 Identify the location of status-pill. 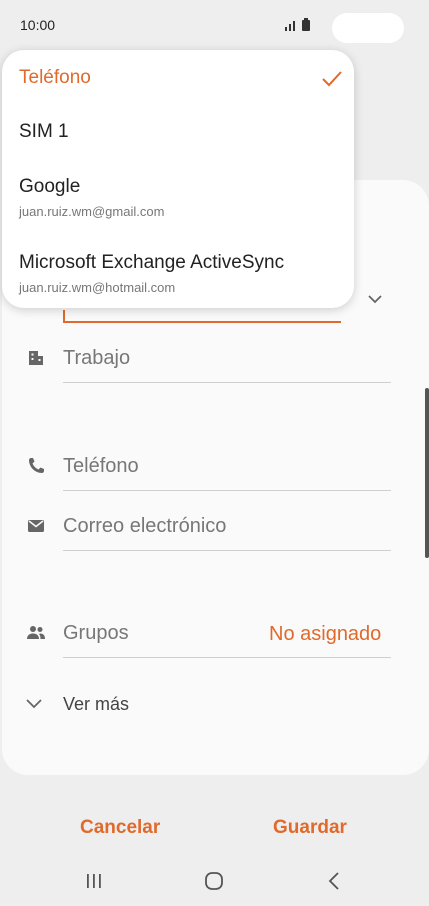
(368, 28).